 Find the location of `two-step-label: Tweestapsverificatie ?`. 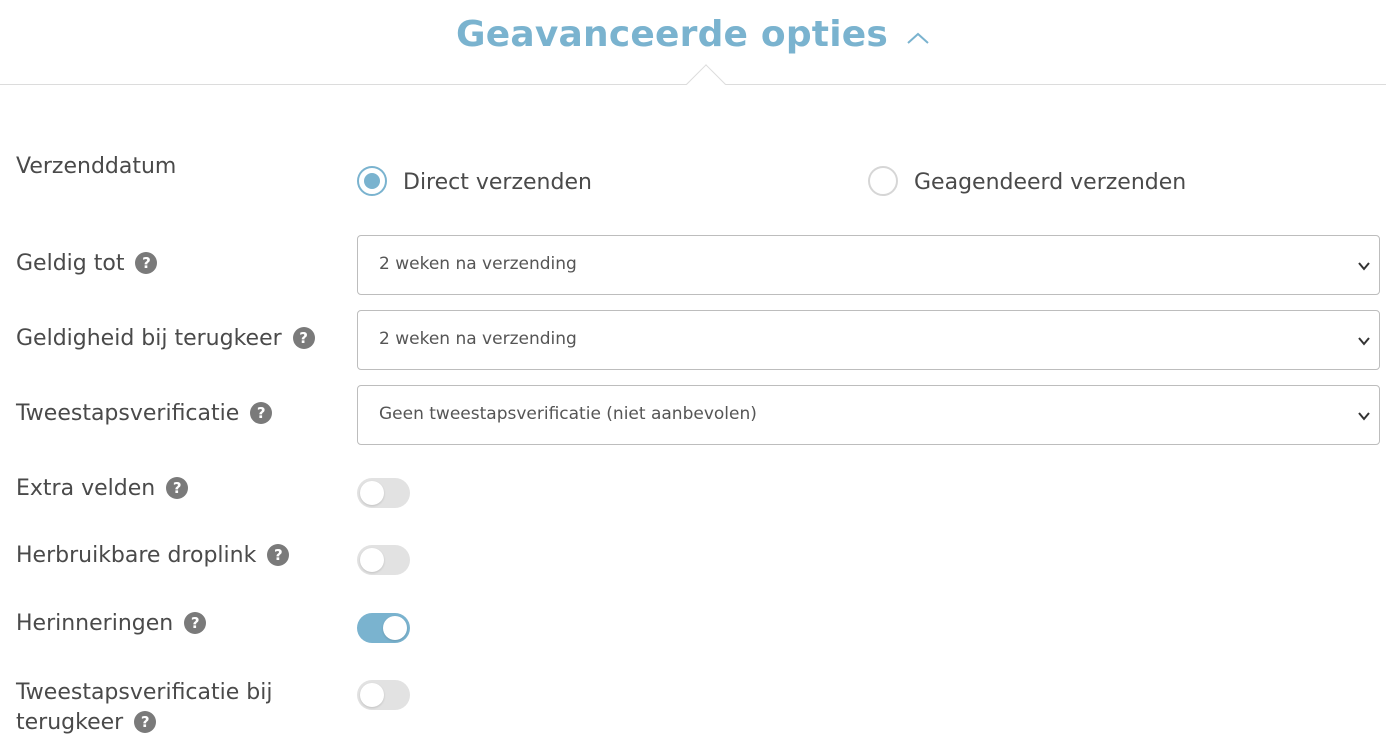

two-step-label: Tweestapsverificatie ? is located at coordinates (144, 413).